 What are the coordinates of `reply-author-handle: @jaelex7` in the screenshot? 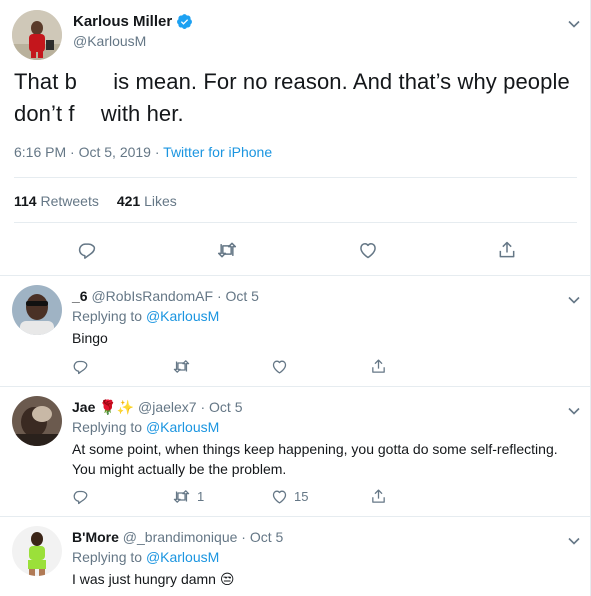 It's located at (167, 407).